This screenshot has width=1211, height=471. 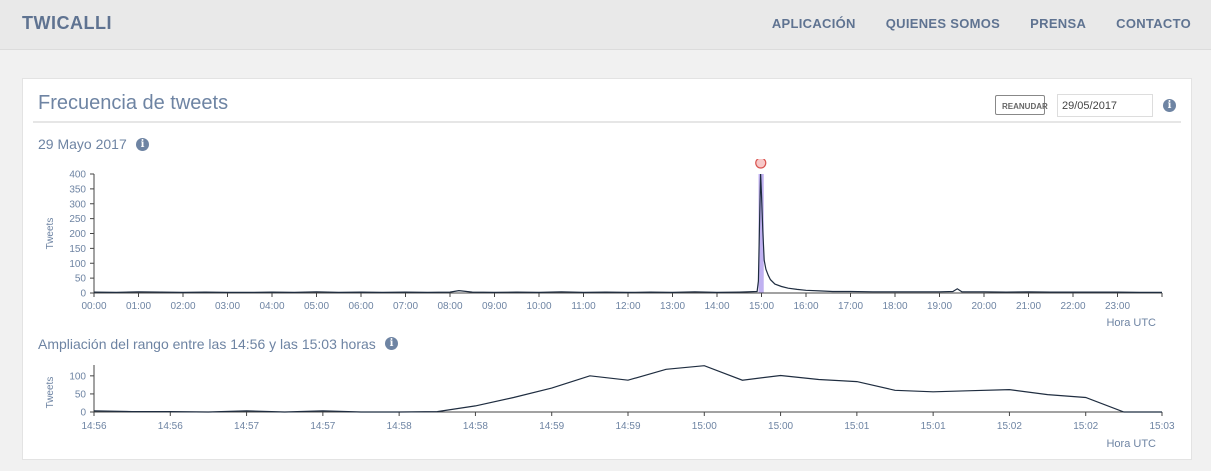 I want to click on x-tick-label: 23:00, so click(x=1117, y=306).